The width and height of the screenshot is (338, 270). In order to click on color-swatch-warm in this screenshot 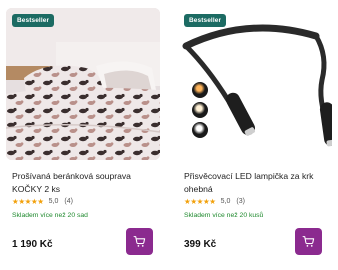, I will do `click(200, 90)`.